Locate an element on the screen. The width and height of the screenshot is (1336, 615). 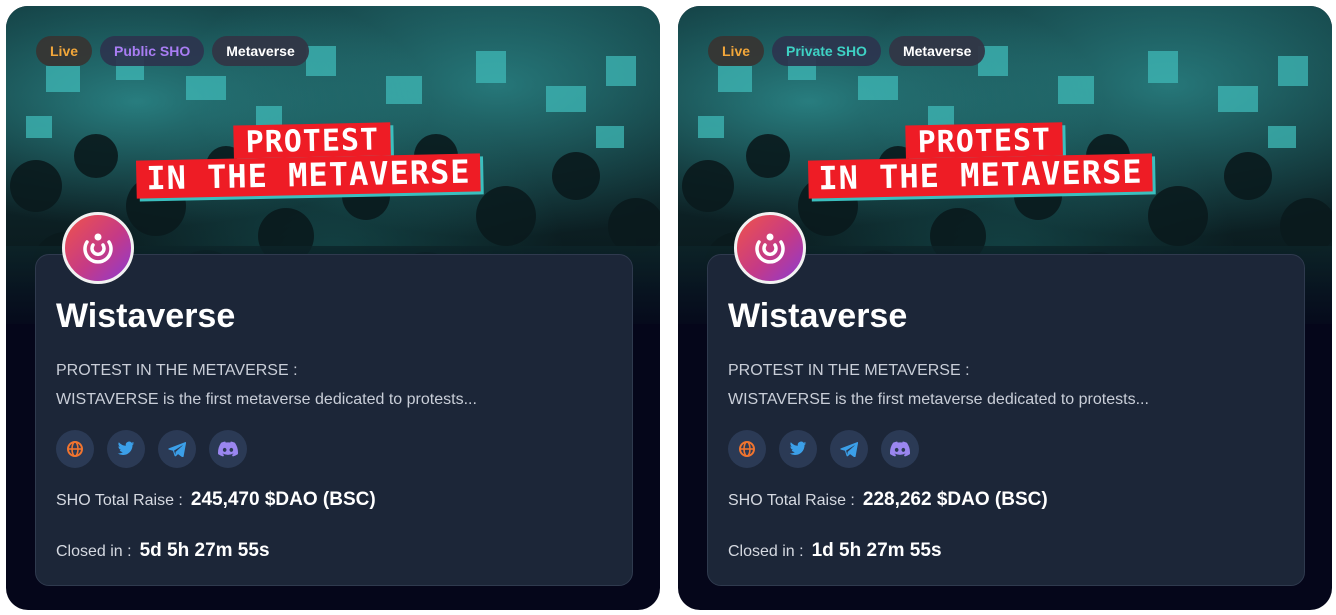
total-raise-row: SHO Total Raise : 228,262 $DAO (BSC) is located at coordinates (888, 500).